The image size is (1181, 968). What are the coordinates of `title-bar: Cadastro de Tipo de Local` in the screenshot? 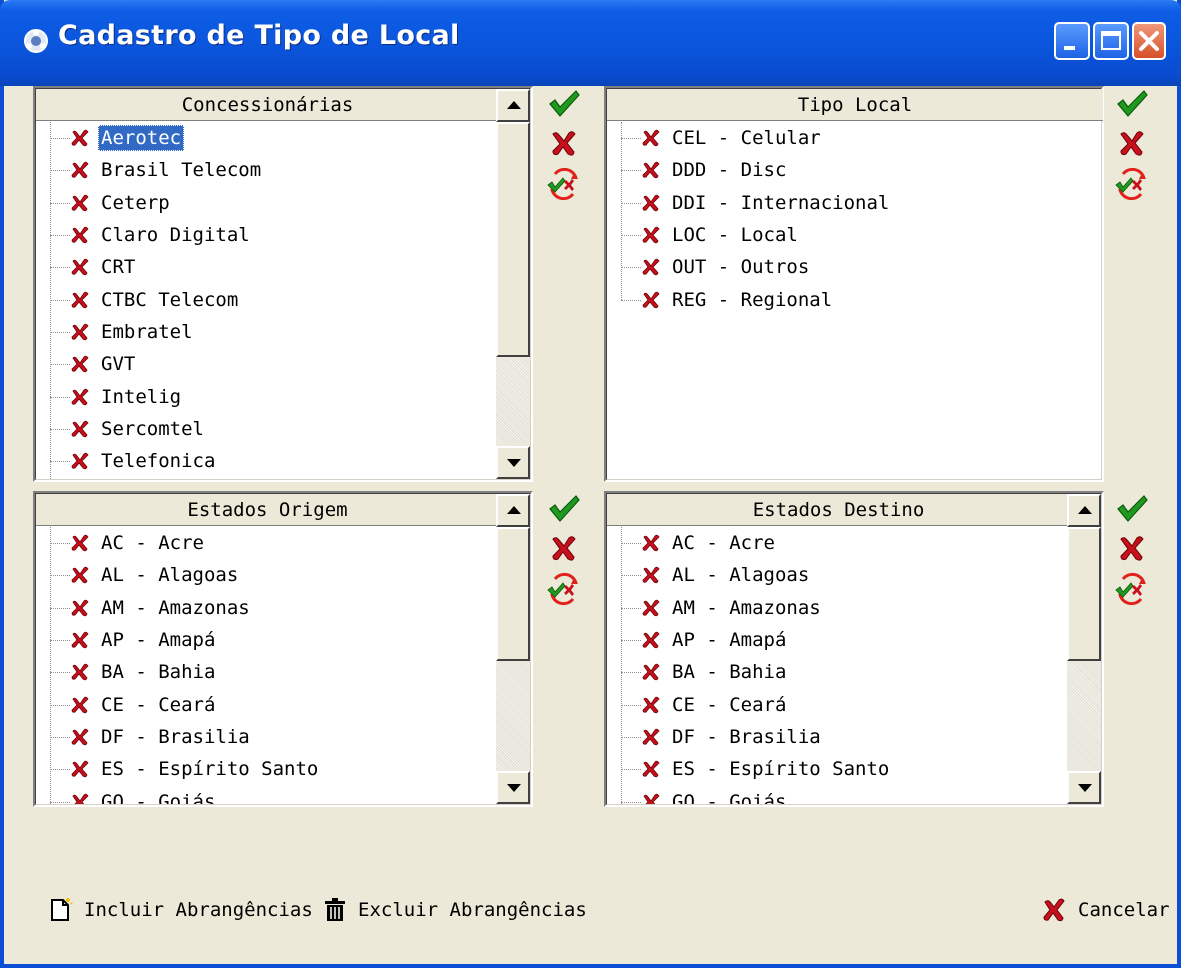 It's located at (590, 43).